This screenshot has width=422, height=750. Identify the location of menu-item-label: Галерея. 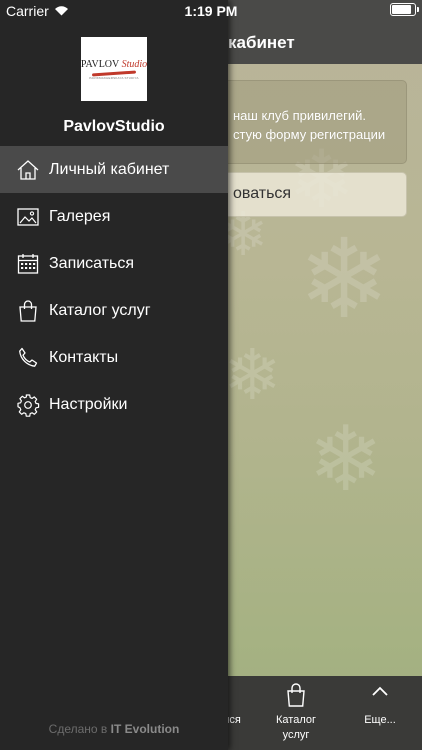
(80, 216).